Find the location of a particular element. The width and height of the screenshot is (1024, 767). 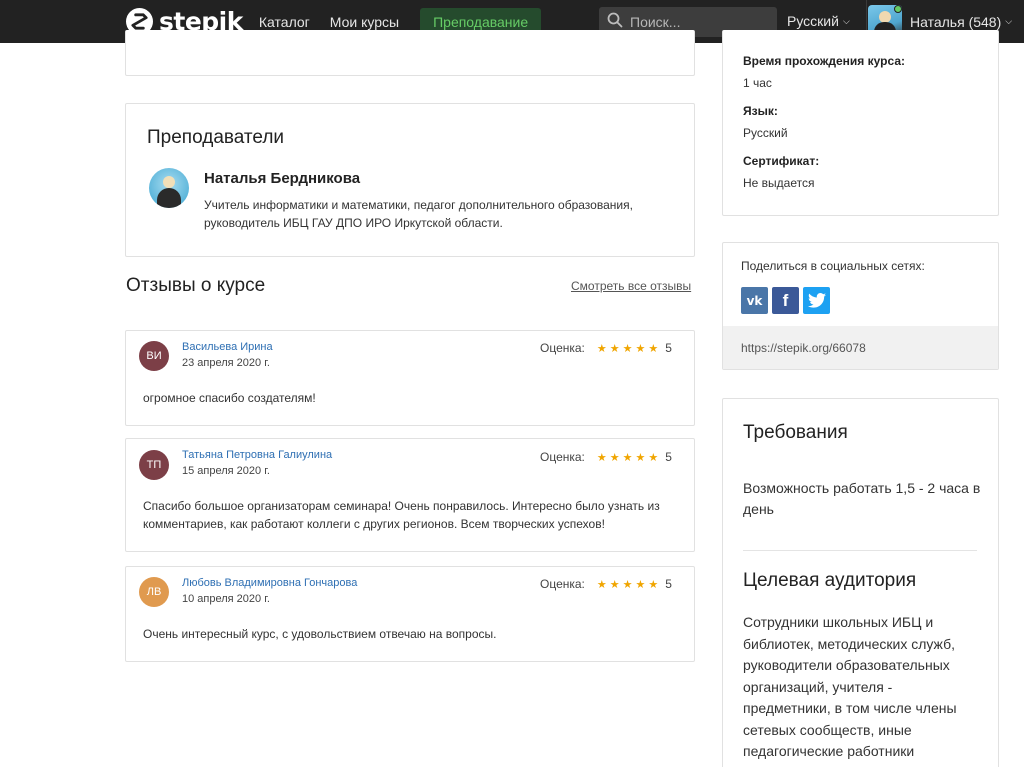

teacher-name: Наталья Бердникова is located at coordinates (282, 178).